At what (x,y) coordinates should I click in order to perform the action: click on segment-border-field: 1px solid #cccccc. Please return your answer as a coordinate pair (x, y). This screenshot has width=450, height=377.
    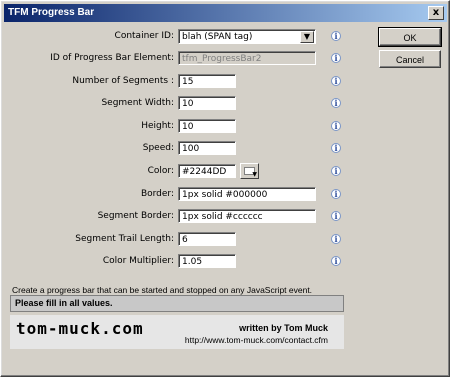
    Looking at the image, I should click on (247, 216).